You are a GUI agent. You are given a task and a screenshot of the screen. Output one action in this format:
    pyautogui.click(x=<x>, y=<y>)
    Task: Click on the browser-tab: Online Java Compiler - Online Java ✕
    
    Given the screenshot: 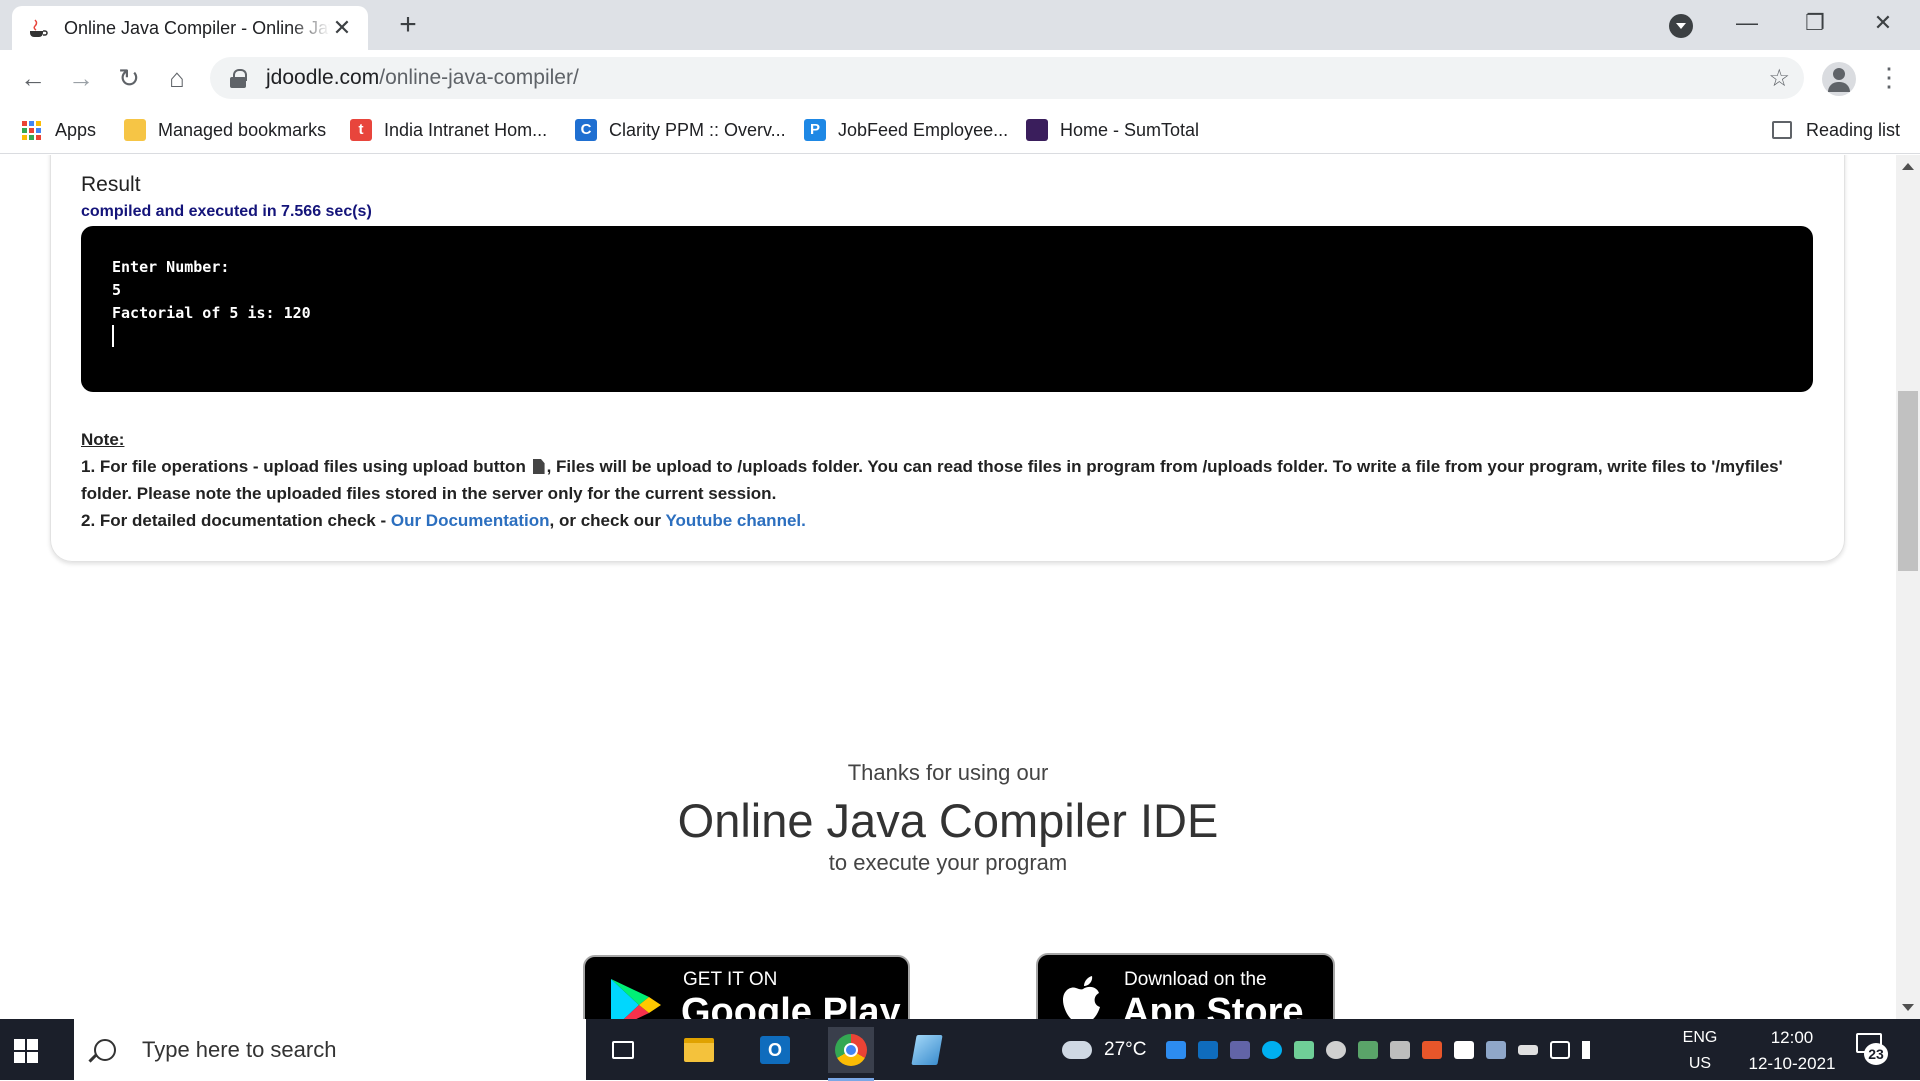 What is the action you would take?
    pyautogui.click(x=190, y=28)
    